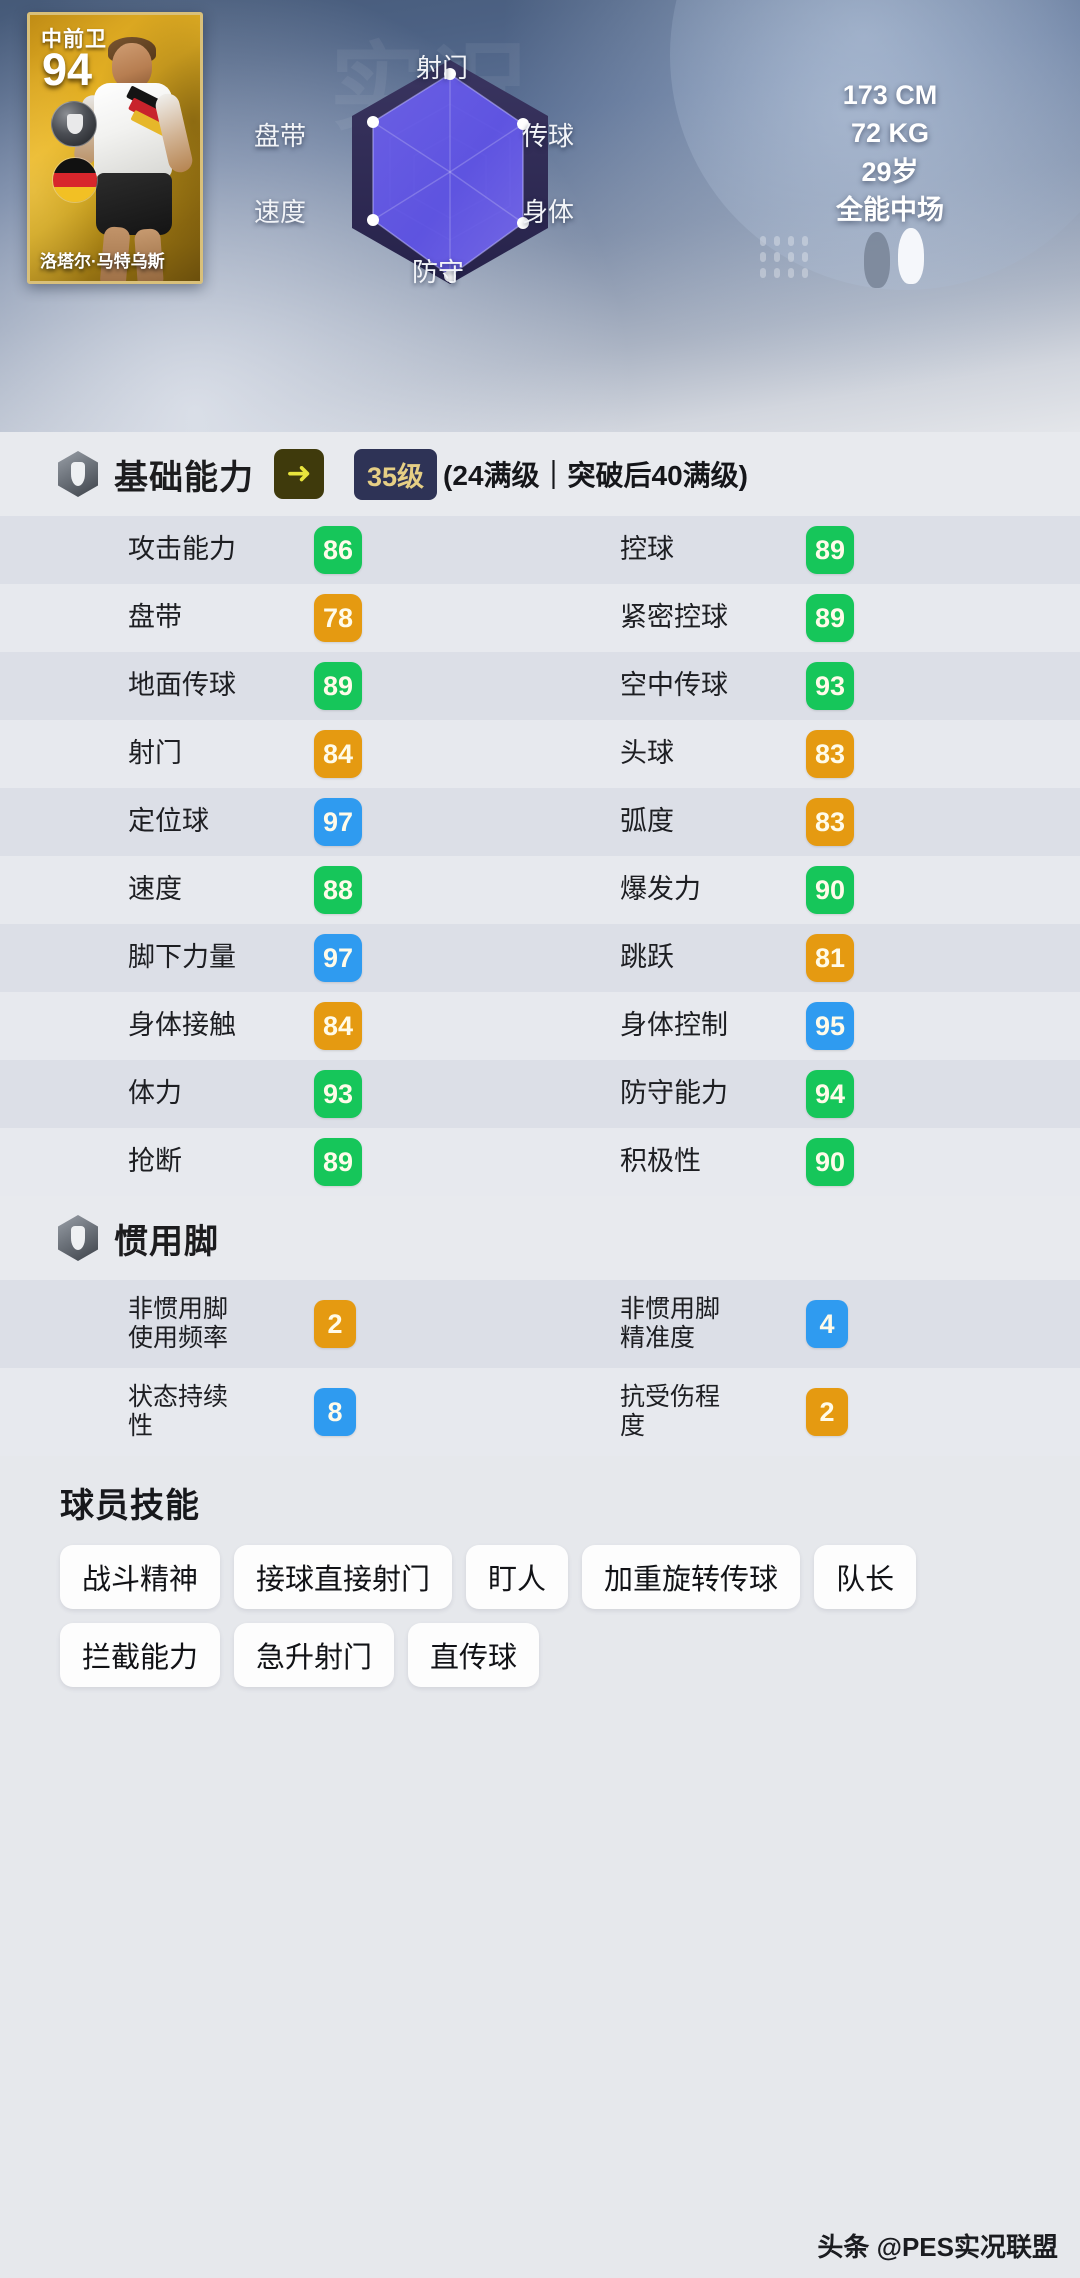 The height and width of the screenshot is (2278, 1080). Describe the element at coordinates (647, 821) in the screenshot. I see `stat-label: 弧度` at that location.